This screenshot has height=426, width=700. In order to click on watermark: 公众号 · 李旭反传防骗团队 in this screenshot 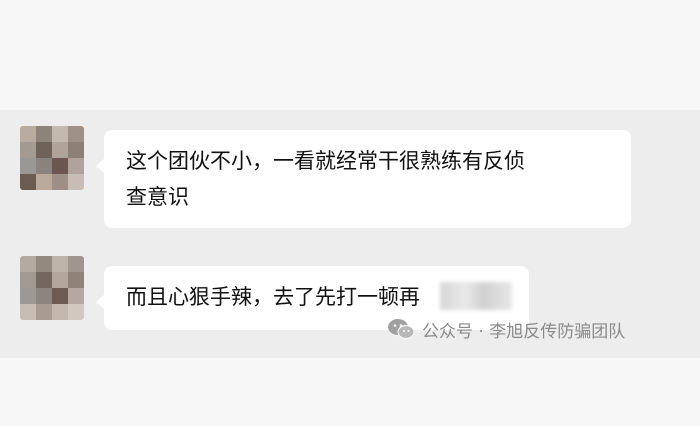, I will do `click(505, 329)`.